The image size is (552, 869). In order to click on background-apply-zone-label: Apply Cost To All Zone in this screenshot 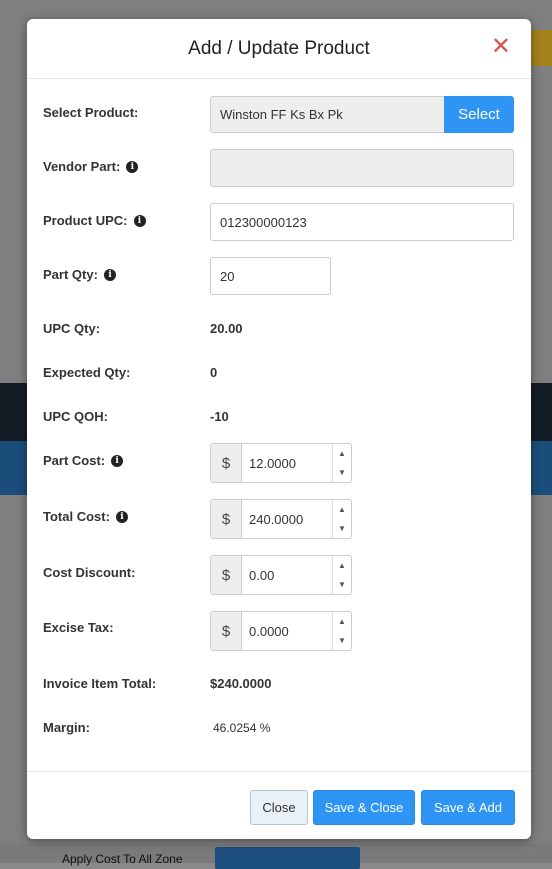, I will do `click(122, 859)`.